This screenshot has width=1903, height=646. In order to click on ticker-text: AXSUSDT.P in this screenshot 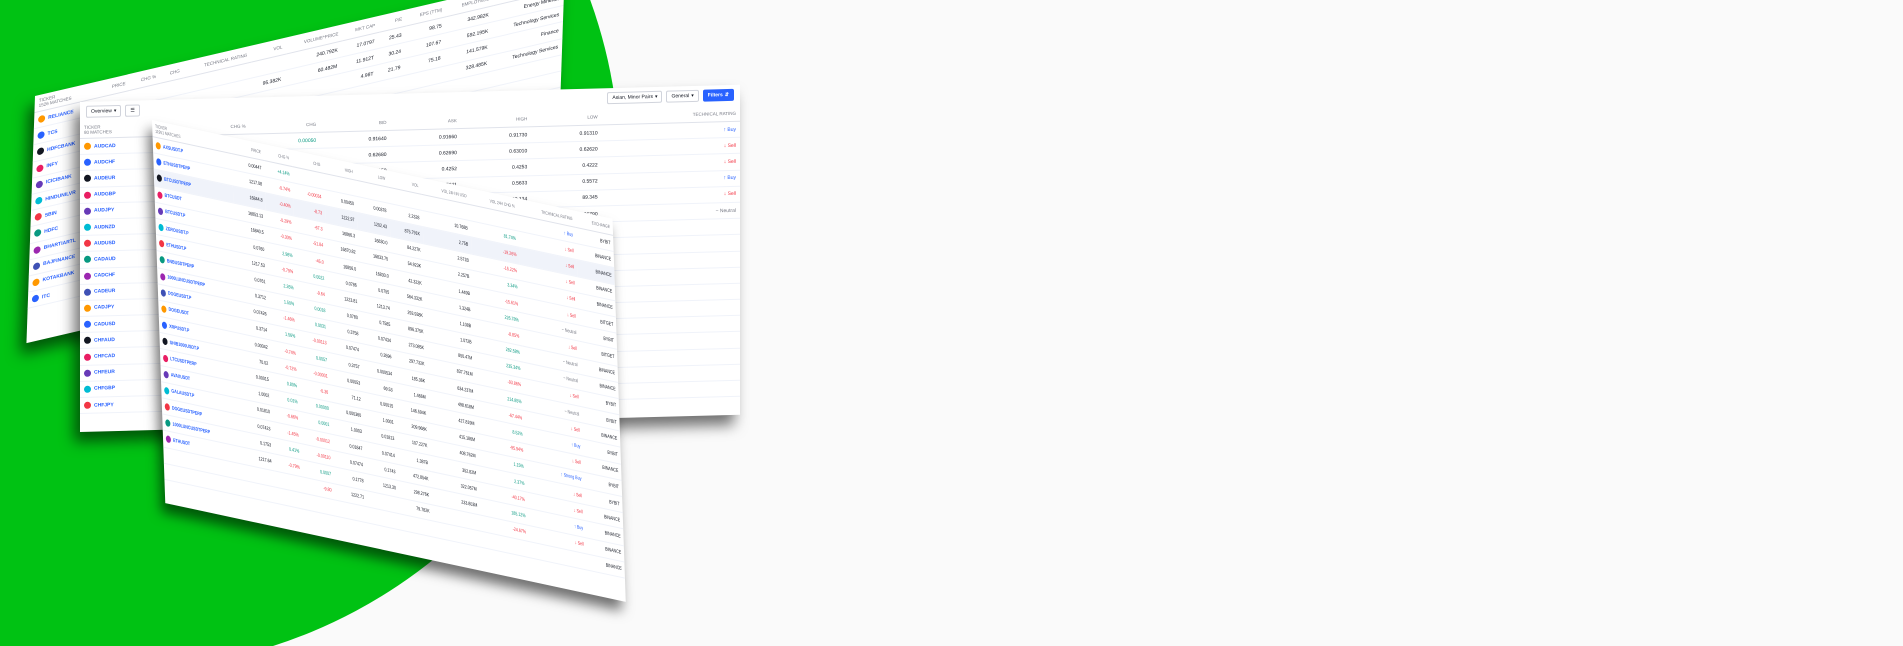, I will do `click(173, 149)`.